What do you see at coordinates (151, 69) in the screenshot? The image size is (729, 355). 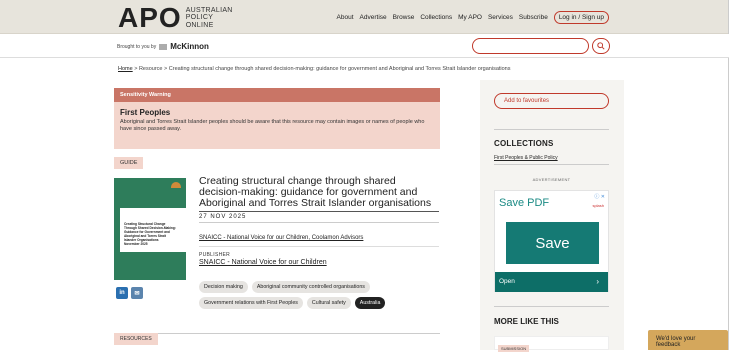 I see `breadcrumb-resource: Resource` at bounding box center [151, 69].